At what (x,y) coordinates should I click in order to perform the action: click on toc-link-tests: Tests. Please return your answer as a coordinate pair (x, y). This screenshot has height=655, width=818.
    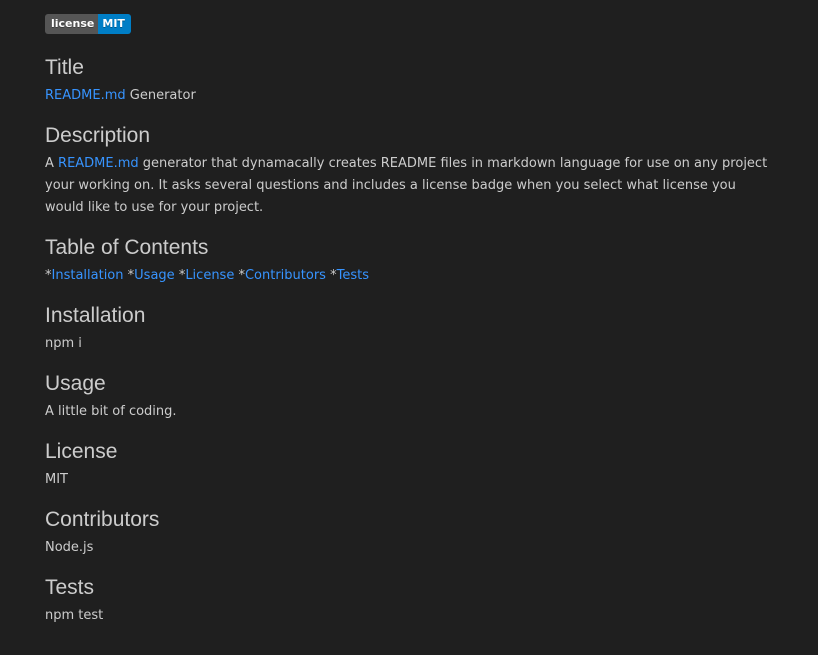
    Looking at the image, I should click on (353, 275).